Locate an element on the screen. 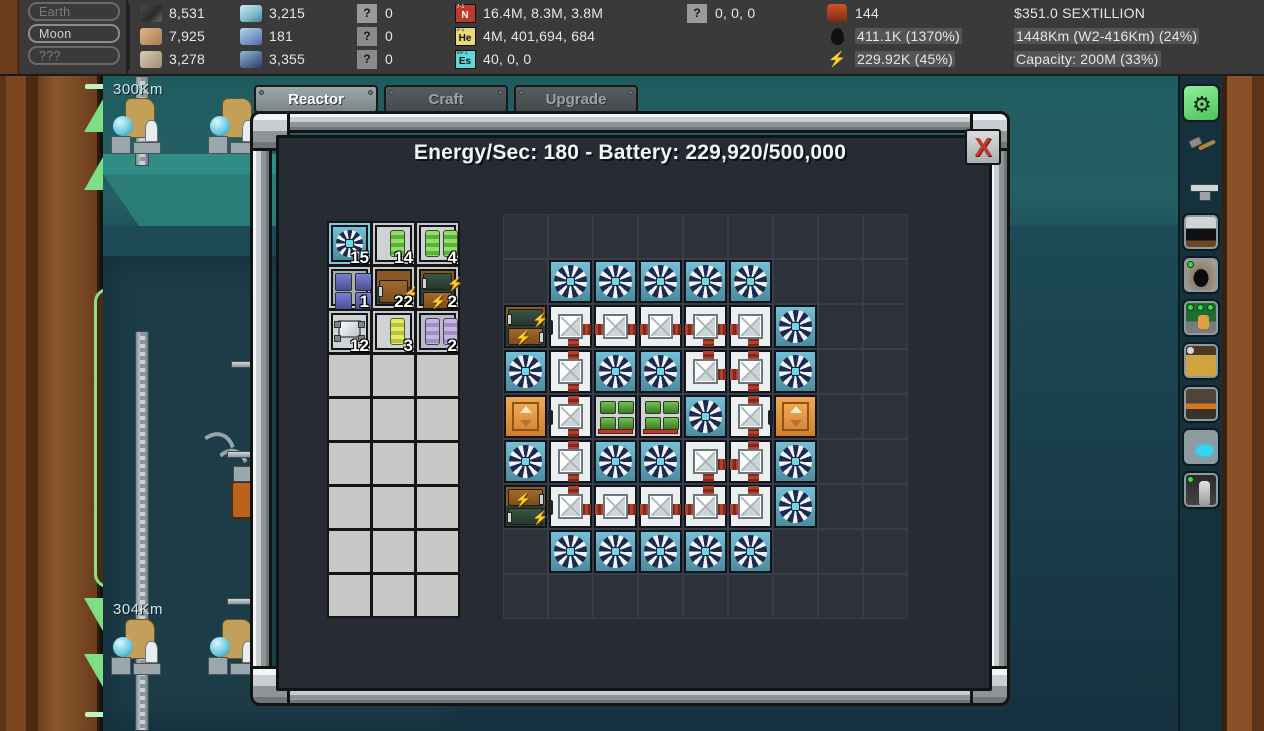 The width and height of the screenshot is (1264, 731). tab-reactor: Reactor is located at coordinates (316, 99).